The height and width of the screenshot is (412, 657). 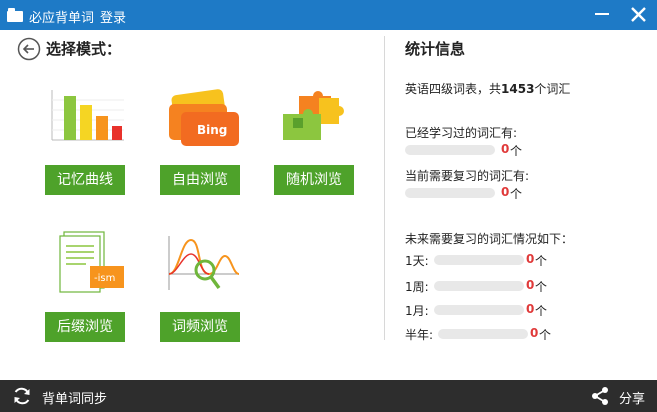 What do you see at coordinates (113, 16) in the screenshot?
I see `login-link: 登录` at bounding box center [113, 16].